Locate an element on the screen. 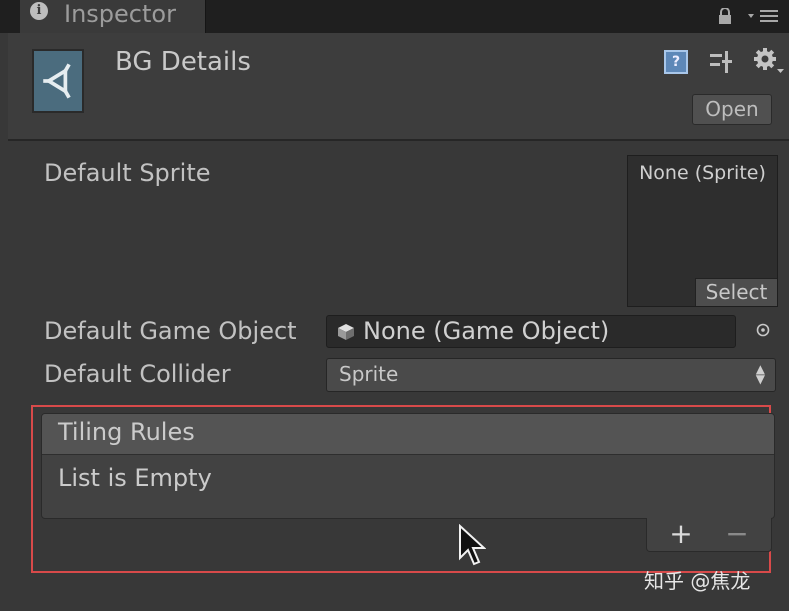 The width and height of the screenshot is (789, 611). default-collider-value: Sprite is located at coordinates (369, 374).